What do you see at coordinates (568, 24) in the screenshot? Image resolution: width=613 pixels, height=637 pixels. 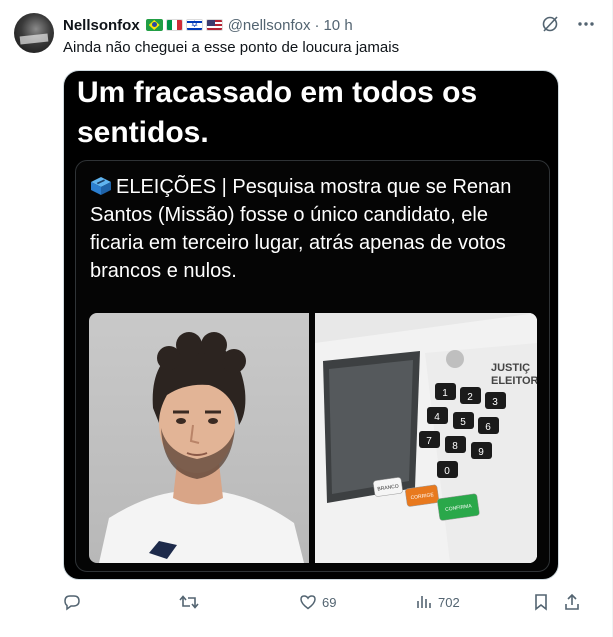 I see `top-icons` at bounding box center [568, 24].